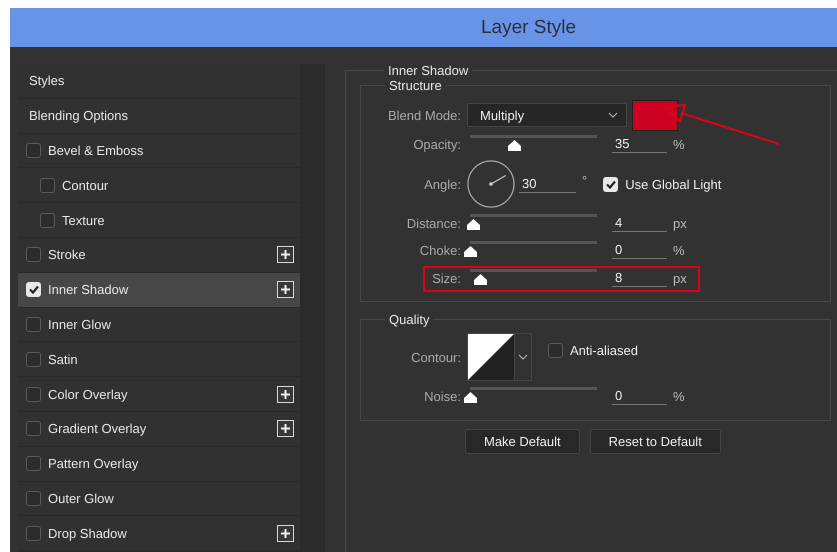 The width and height of the screenshot is (837, 552). What do you see at coordinates (547, 184) in the screenshot?
I see `value-field: 30` at bounding box center [547, 184].